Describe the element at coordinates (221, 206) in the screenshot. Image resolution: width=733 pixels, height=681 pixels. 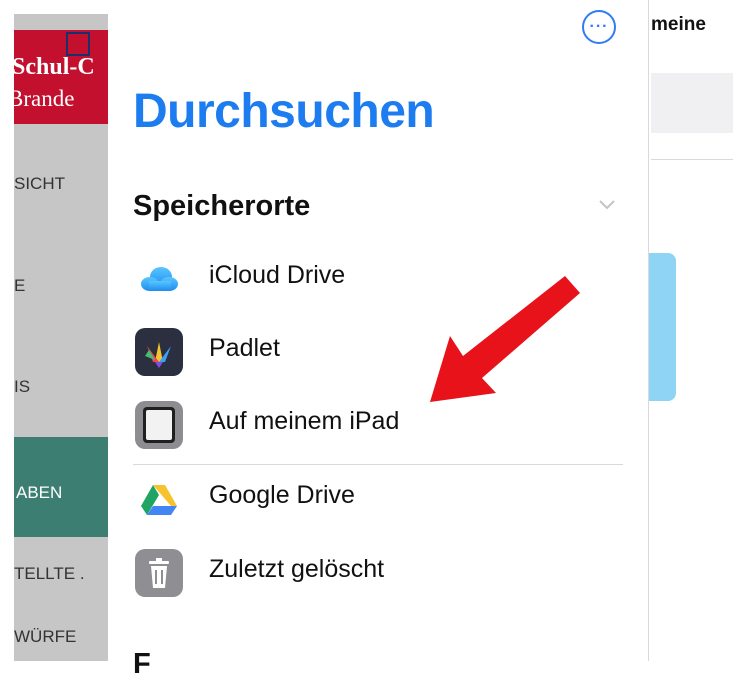
I see `section-header-locations: Speicherorte` at that location.